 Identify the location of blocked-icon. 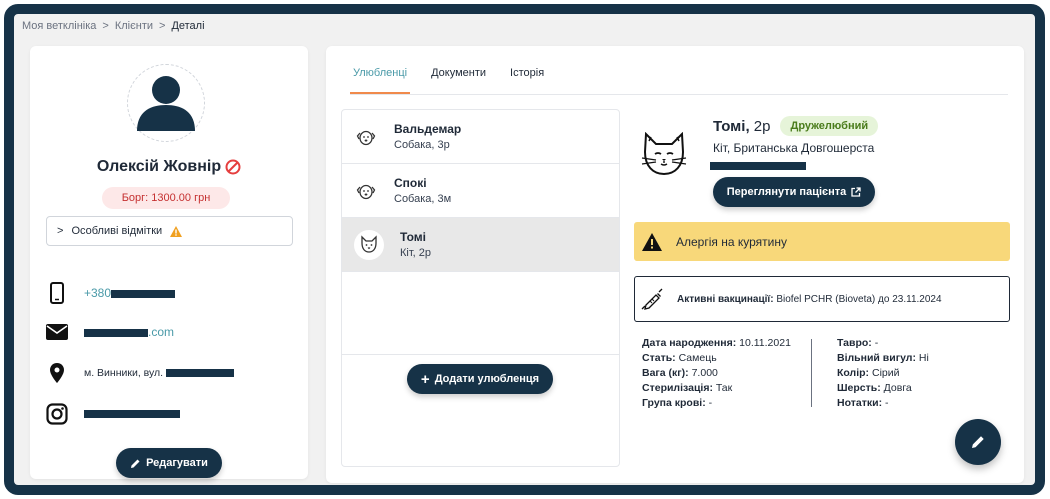
(233, 167).